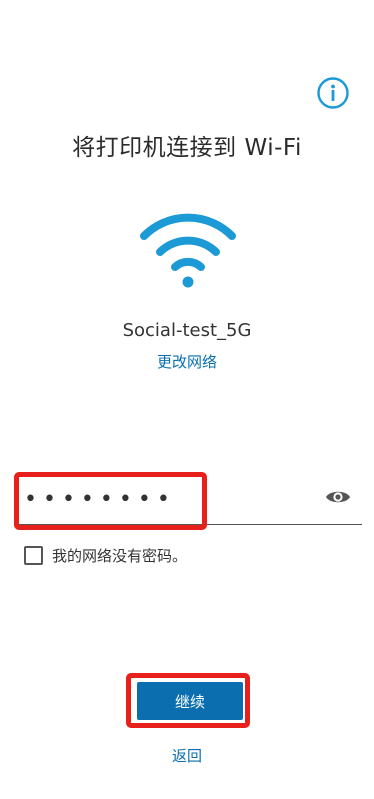 This screenshot has height=799, width=374. Describe the element at coordinates (187, 361) in the screenshot. I see `change-network-link: 更改网络` at that location.